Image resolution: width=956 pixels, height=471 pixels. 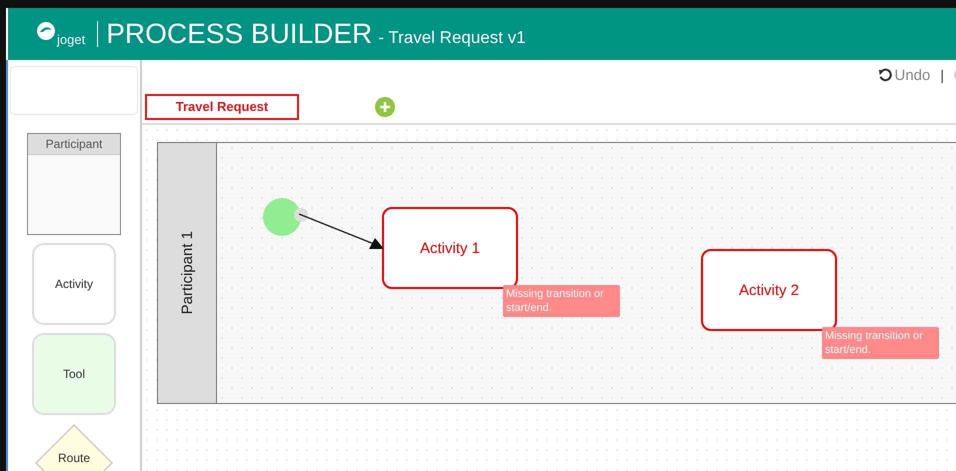 What do you see at coordinates (46, 31) in the screenshot?
I see `logo-icon` at bounding box center [46, 31].